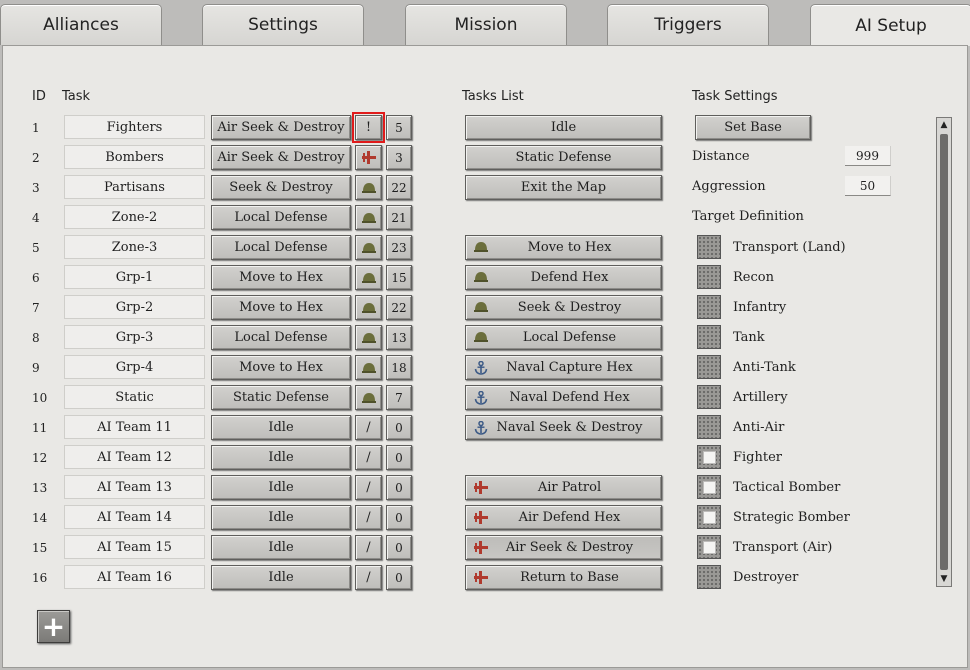 The image size is (970, 670). Describe the element at coordinates (283, 24) in the screenshot. I see `tab-settings: Settings` at that location.